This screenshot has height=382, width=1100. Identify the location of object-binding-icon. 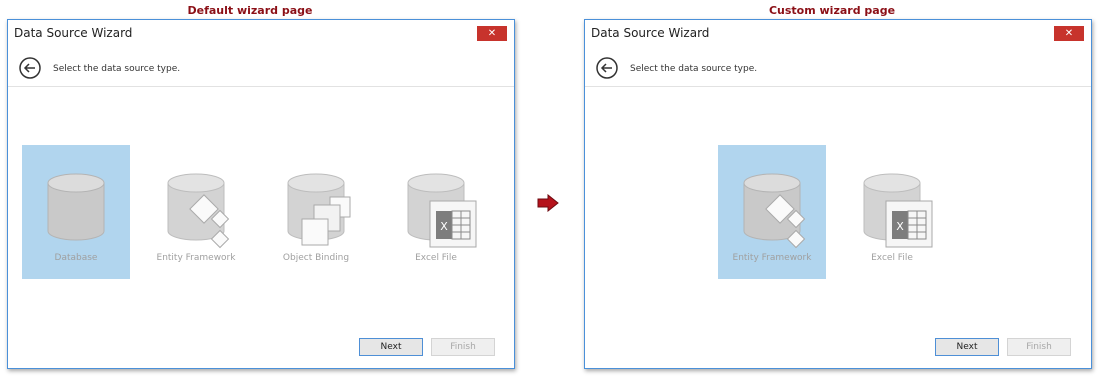
(319, 209).